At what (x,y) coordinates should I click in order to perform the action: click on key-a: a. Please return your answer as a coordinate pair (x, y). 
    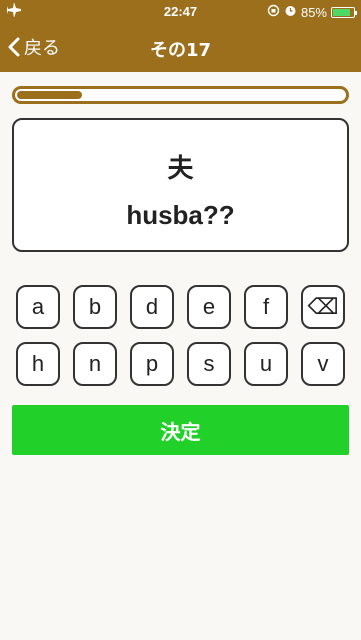
    Looking at the image, I should click on (38, 307).